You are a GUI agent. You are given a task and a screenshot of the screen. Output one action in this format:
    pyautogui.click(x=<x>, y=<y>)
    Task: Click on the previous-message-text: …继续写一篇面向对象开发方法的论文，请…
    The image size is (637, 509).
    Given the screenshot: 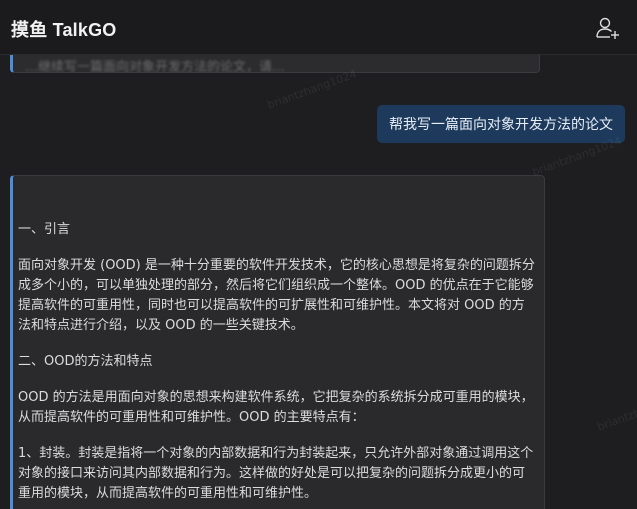 What is the action you would take?
    pyautogui.click(x=155, y=66)
    